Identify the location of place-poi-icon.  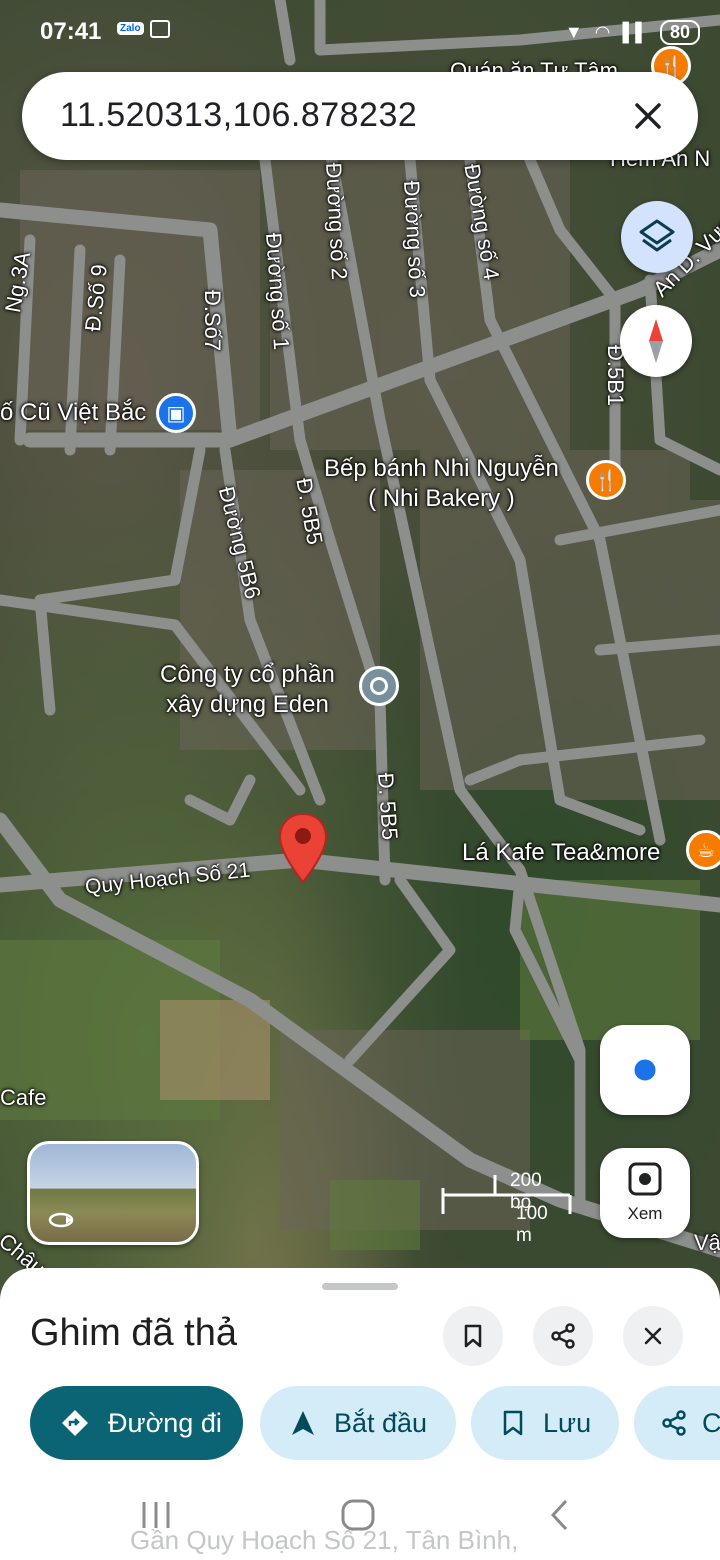
(379, 686).